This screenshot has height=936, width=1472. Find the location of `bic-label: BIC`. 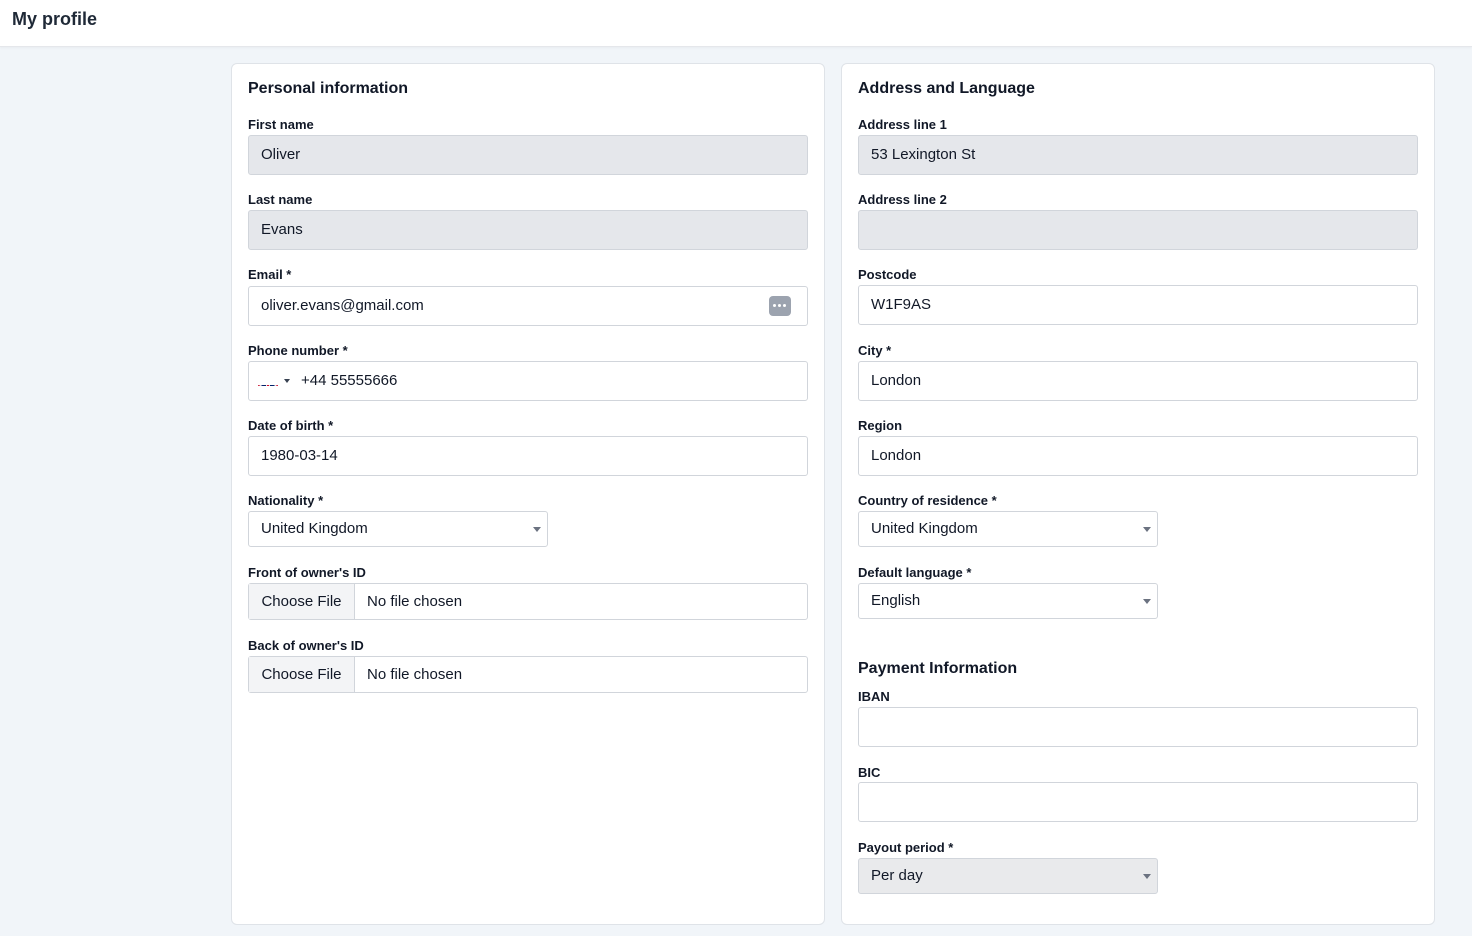

bic-label: BIC is located at coordinates (869, 772).